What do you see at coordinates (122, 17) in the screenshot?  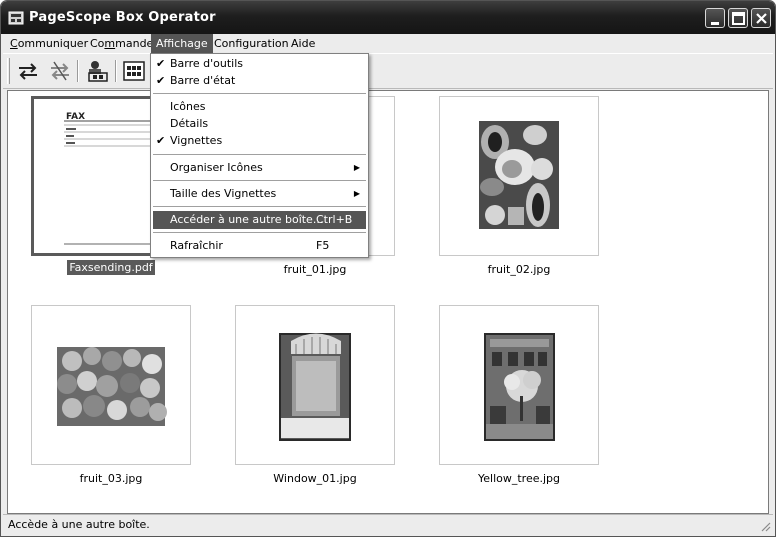 I see `window-title: PageScope Box Operator` at bounding box center [122, 17].